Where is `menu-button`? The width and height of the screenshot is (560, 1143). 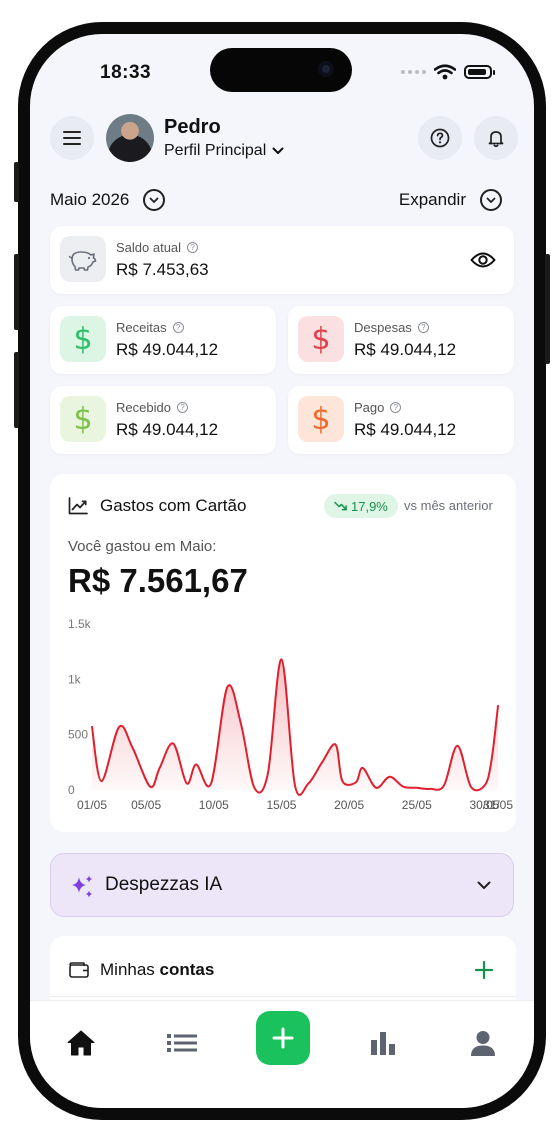 menu-button is located at coordinates (72, 138).